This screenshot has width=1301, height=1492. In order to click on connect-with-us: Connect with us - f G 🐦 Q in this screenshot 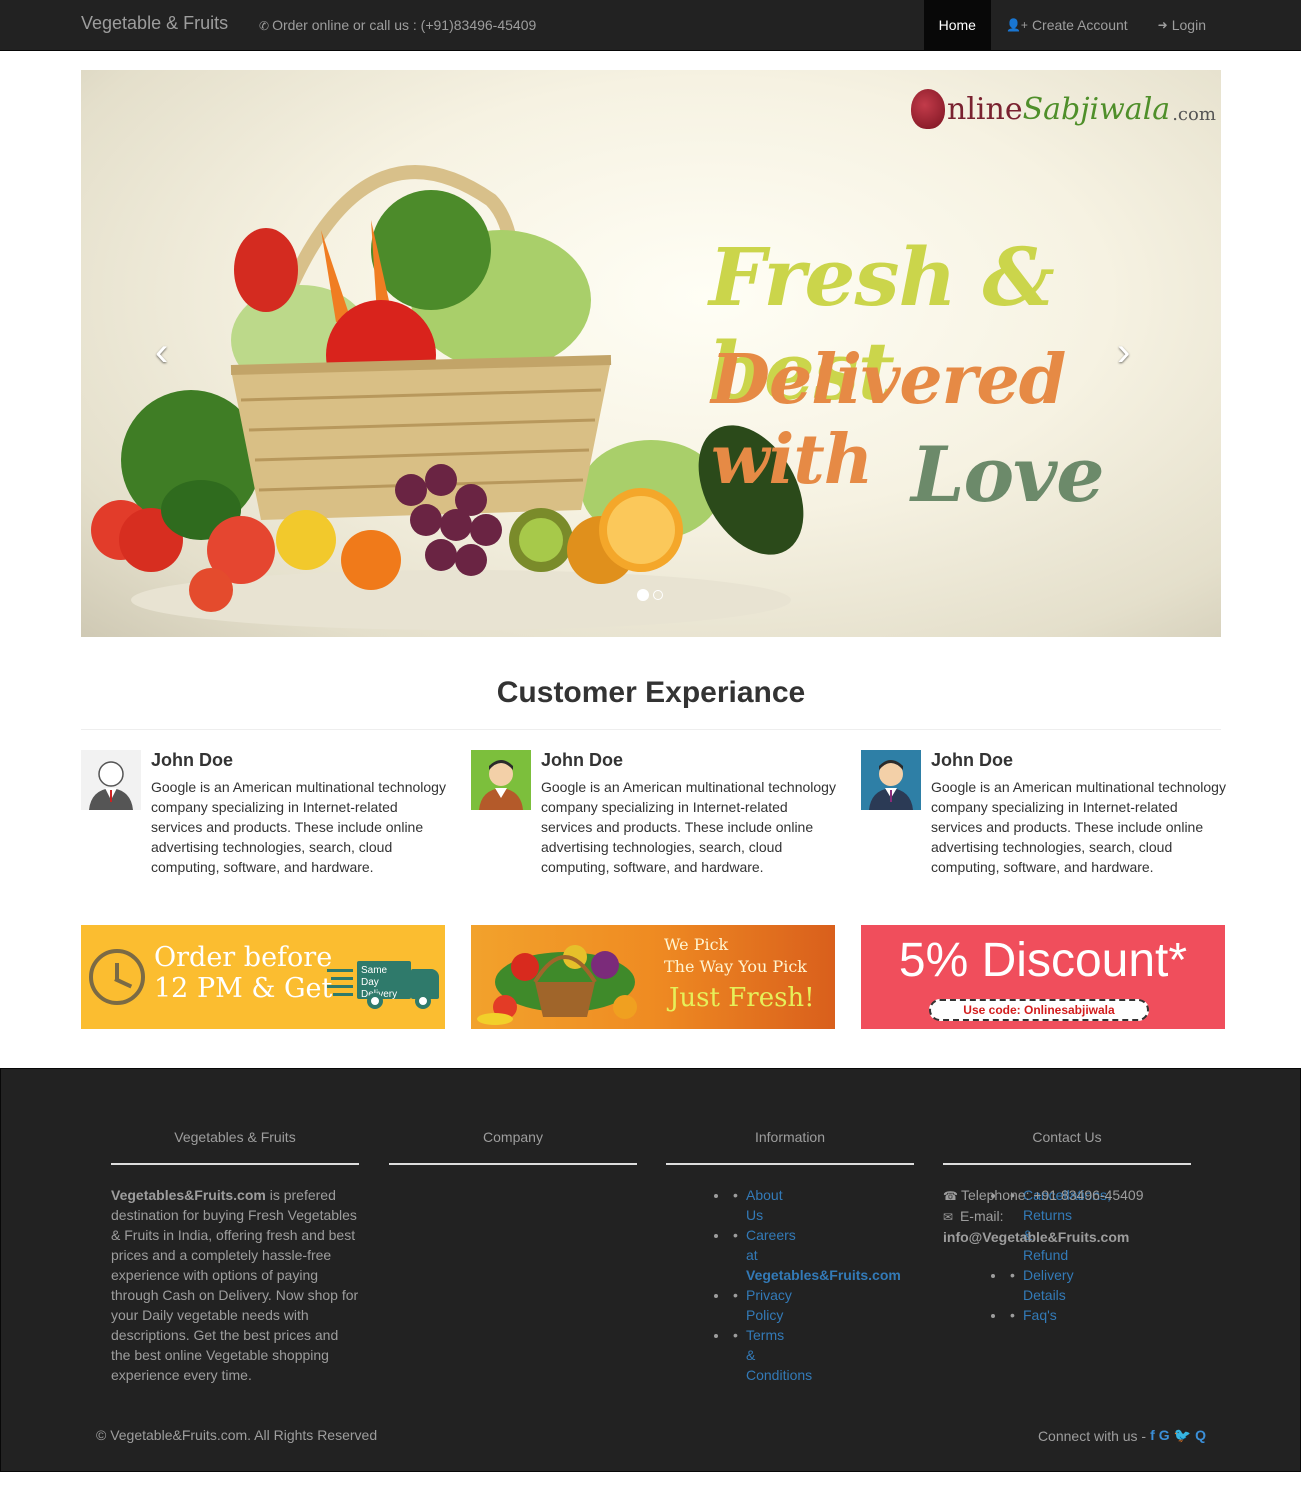, I will do `click(1122, 1435)`.